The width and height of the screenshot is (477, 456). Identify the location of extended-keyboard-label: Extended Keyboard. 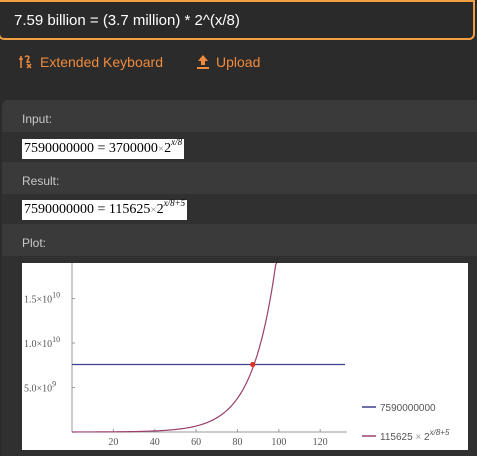
(101, 62).